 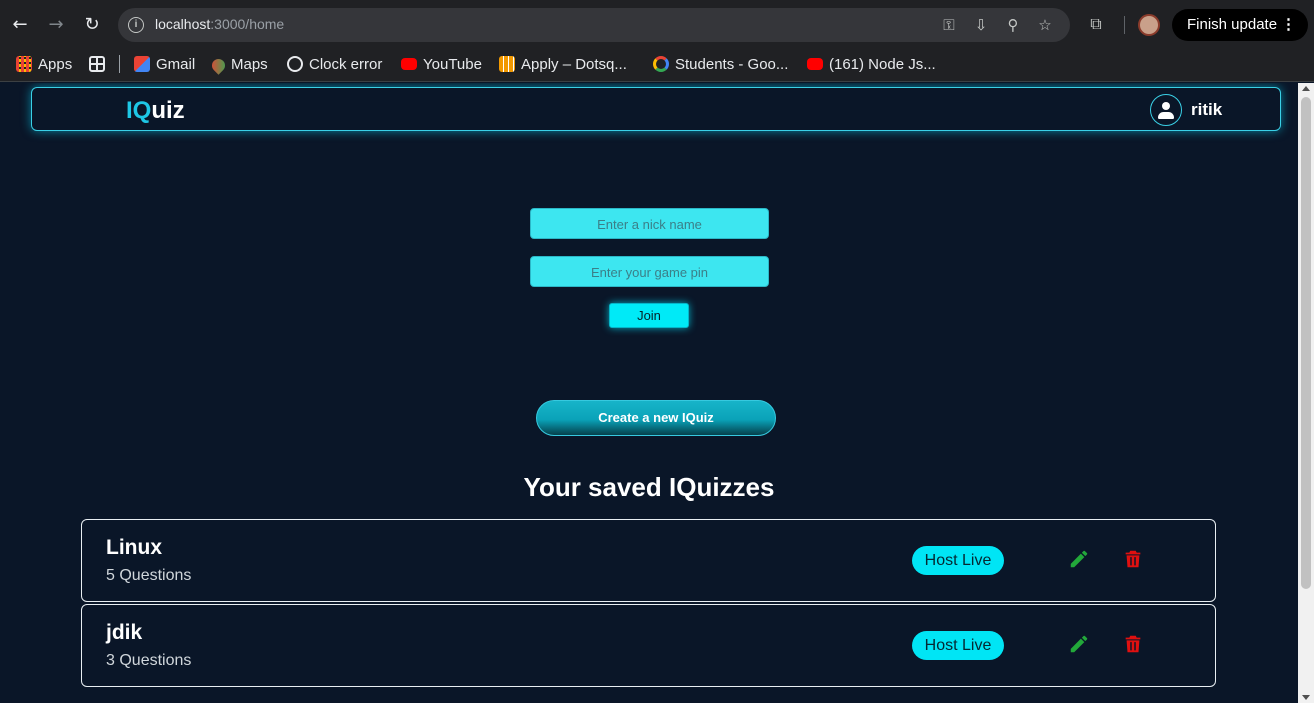 I want to click on site-info-icon: i, so click(x=136, y=25).